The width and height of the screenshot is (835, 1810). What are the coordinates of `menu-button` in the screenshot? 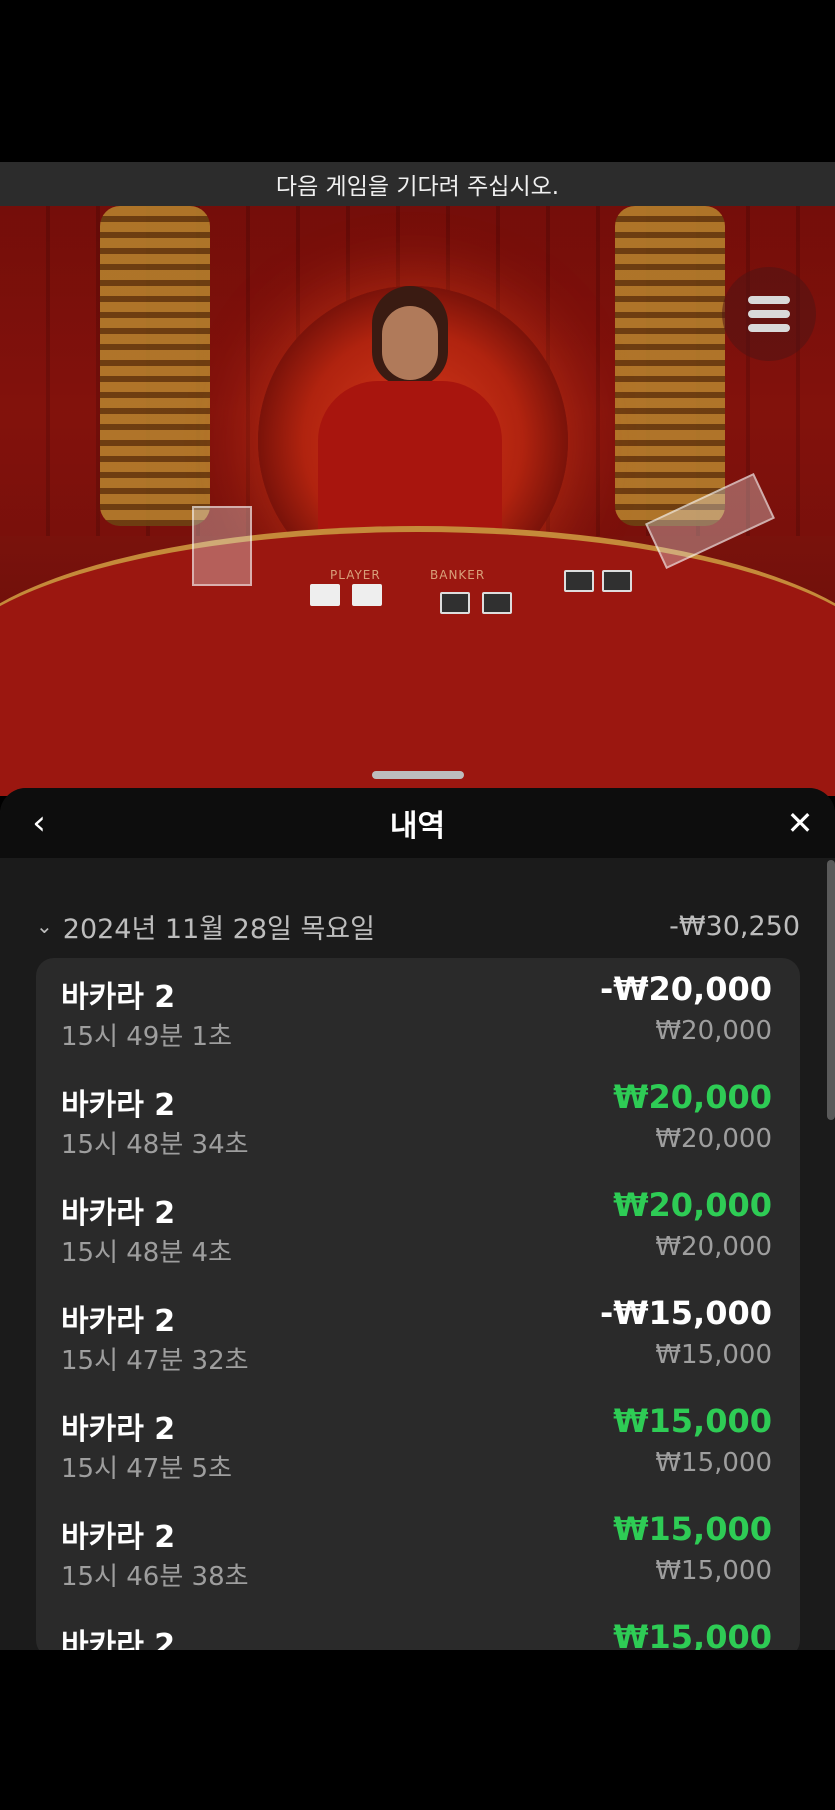 It's located at (769, 314).